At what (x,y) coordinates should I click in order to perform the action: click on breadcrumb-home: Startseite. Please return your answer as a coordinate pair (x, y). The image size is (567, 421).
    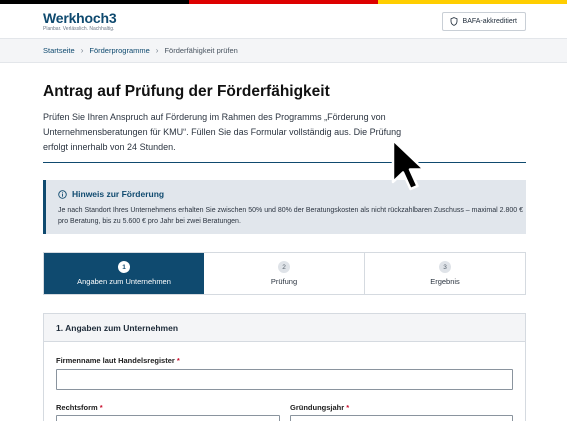
    Looking at the image, I should click on (59, 50).